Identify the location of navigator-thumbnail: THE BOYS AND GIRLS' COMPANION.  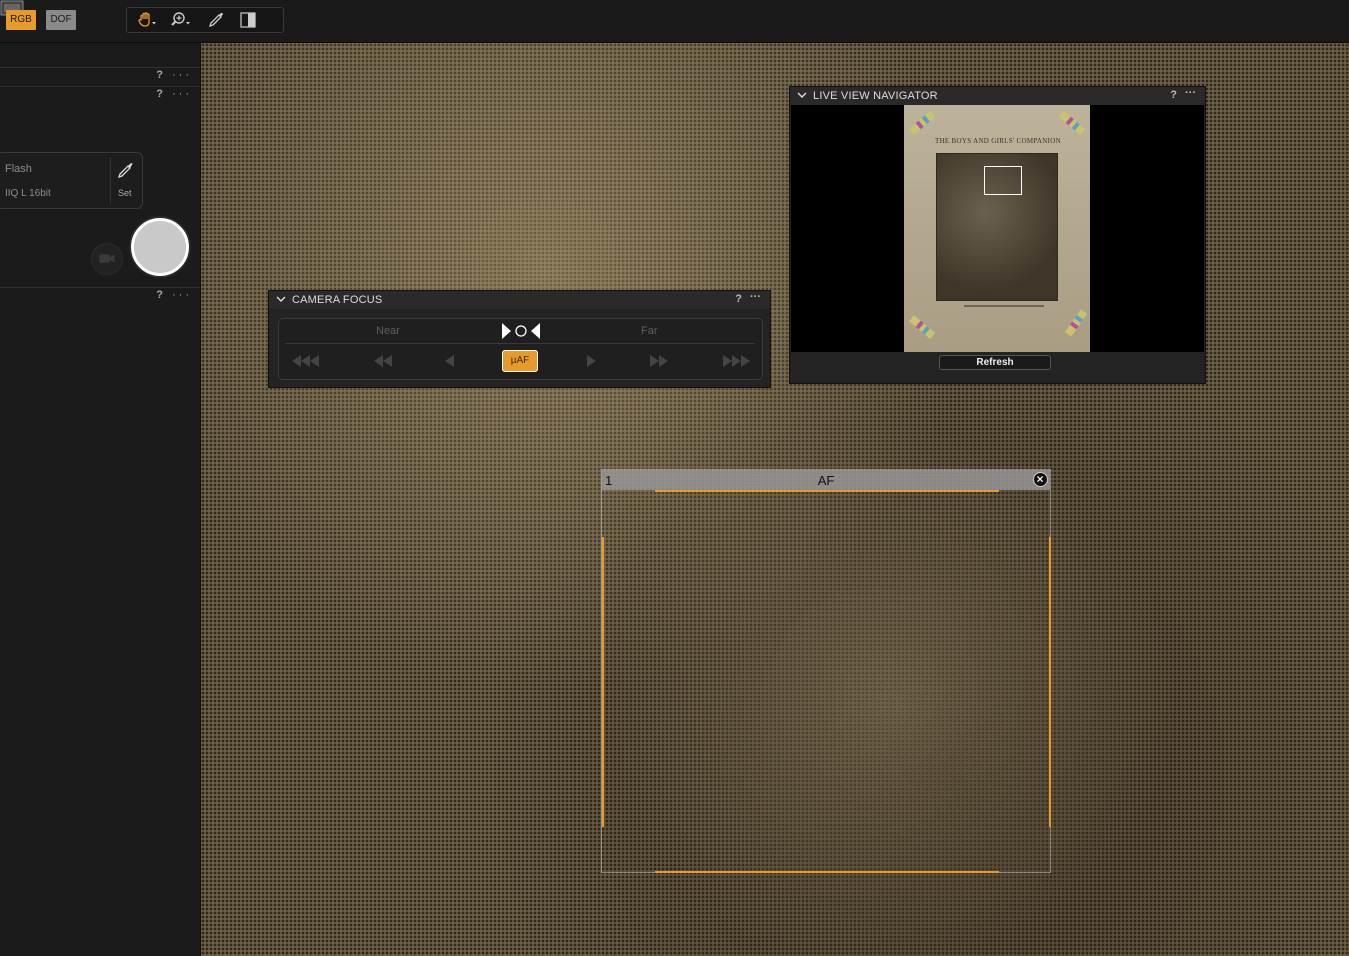
(997, 228).